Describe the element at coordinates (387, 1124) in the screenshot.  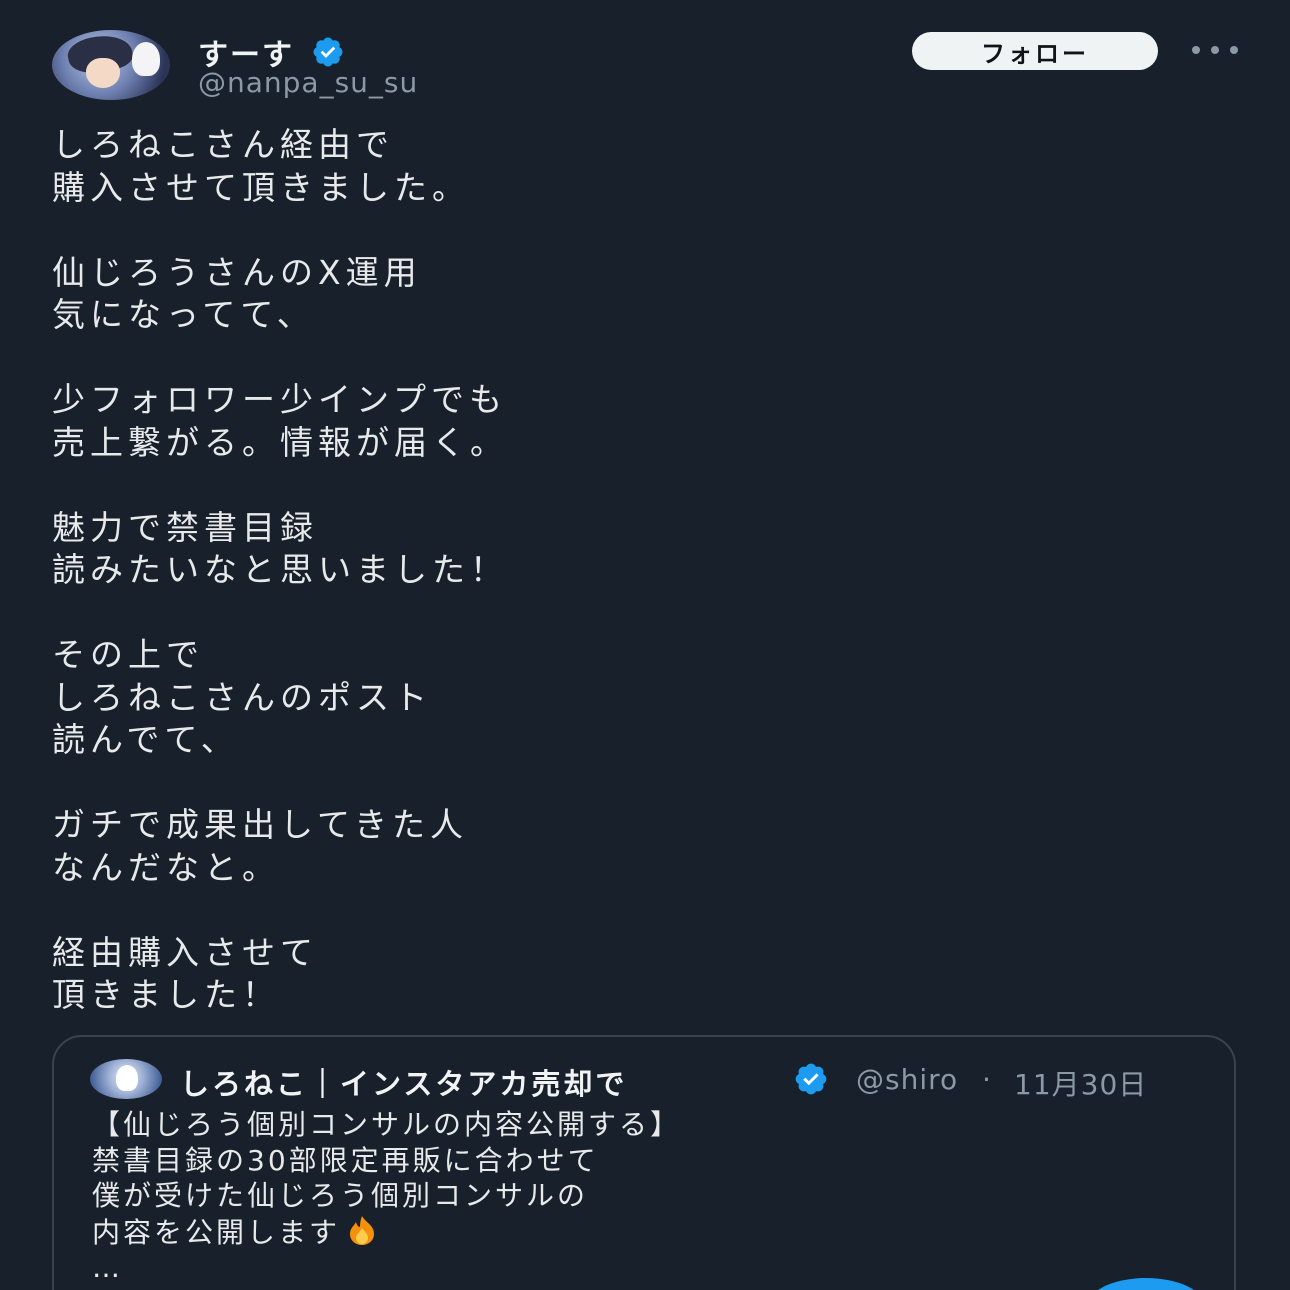
I see `quoted-line: 【仙じろう個別コンサルの内容公開する】` at that location.